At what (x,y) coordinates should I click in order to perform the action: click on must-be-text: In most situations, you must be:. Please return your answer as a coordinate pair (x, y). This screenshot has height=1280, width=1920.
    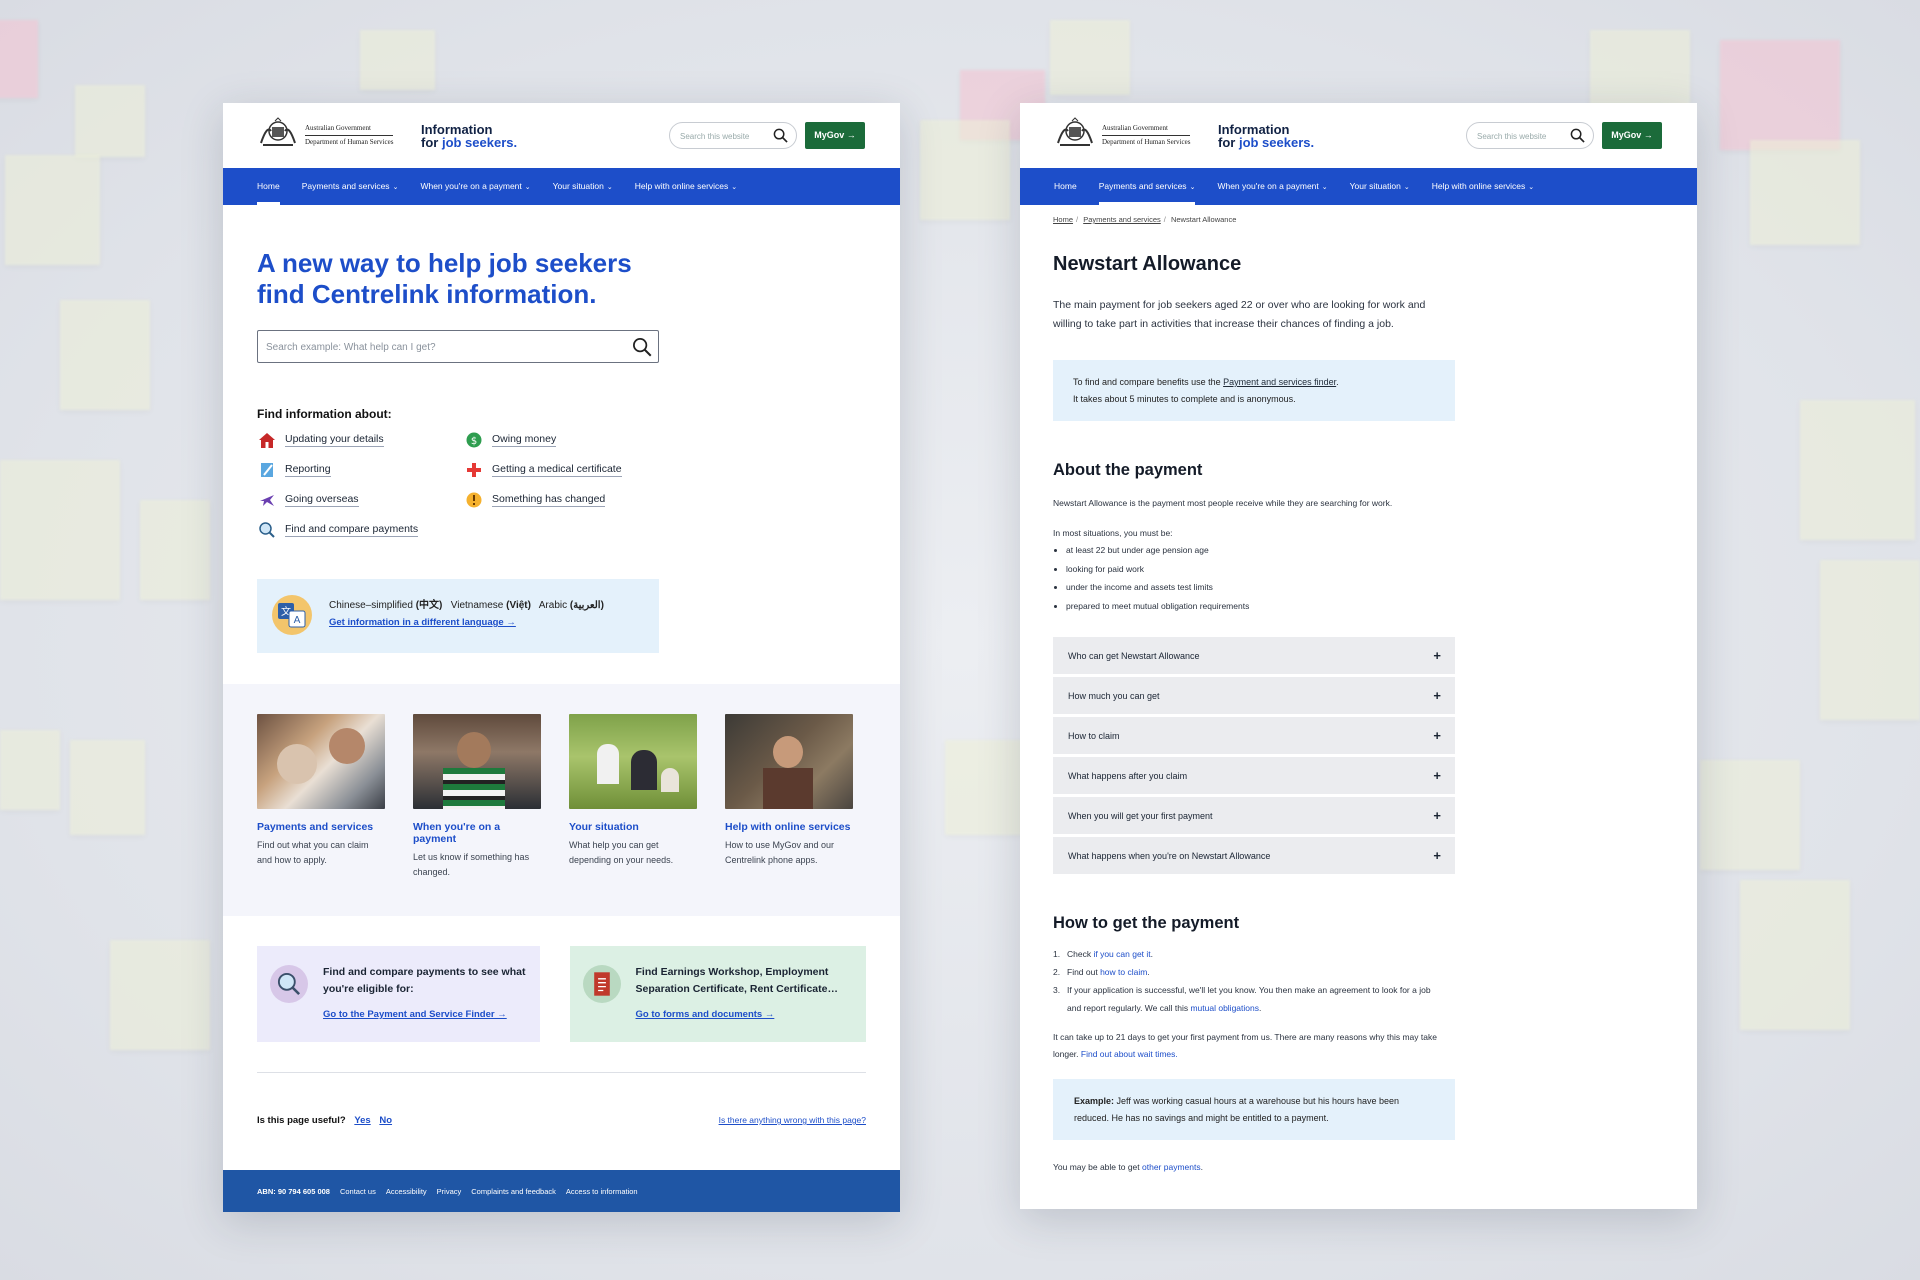
    Looking at the image, I should click on (1113, 533).